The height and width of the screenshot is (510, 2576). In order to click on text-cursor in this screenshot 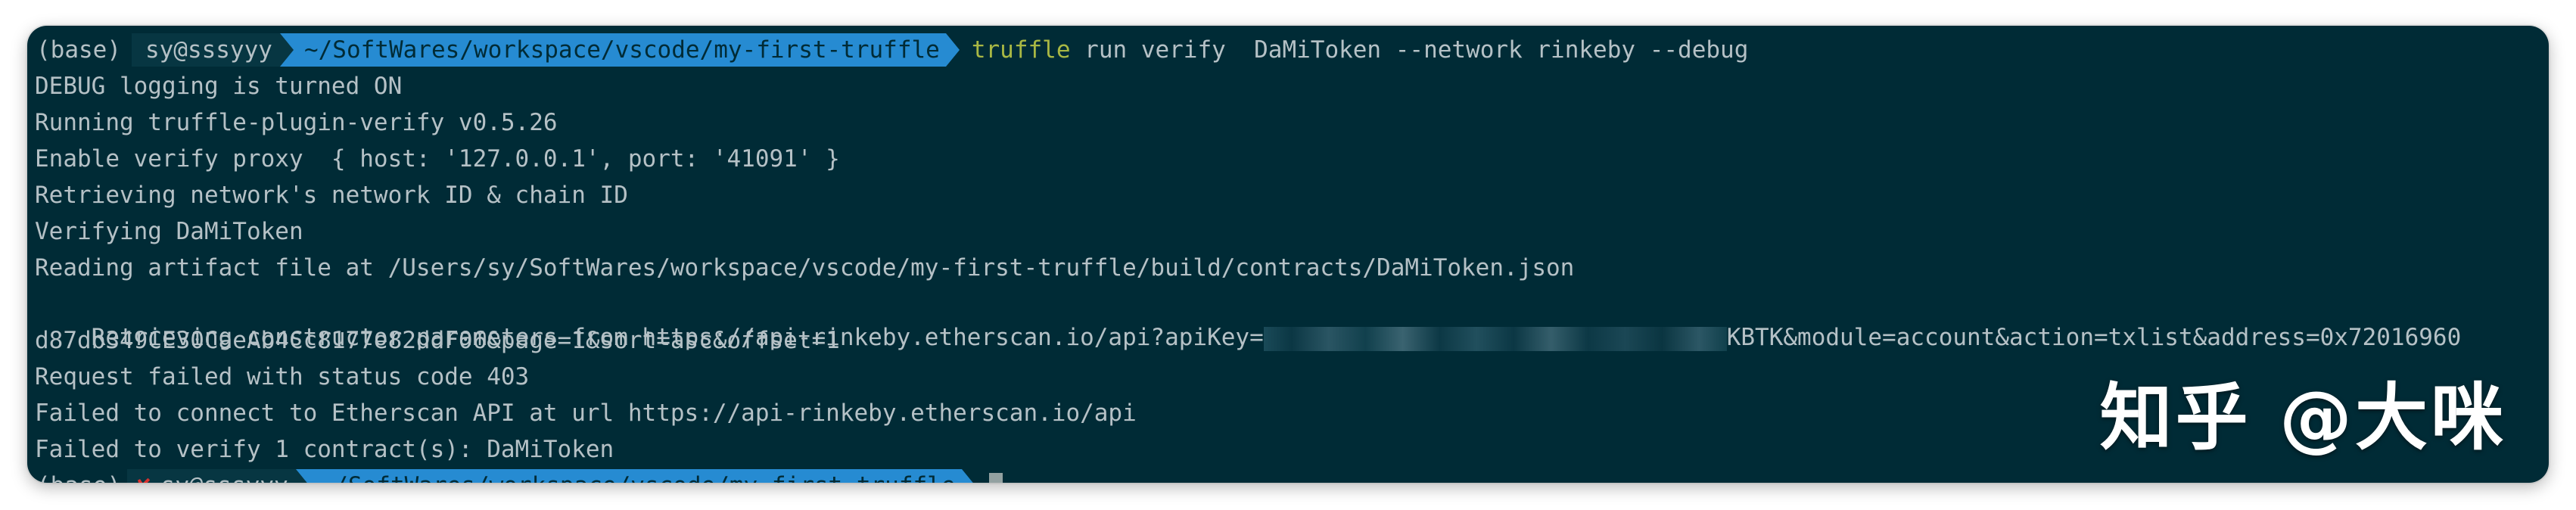, I will do `click(996, 478)`.